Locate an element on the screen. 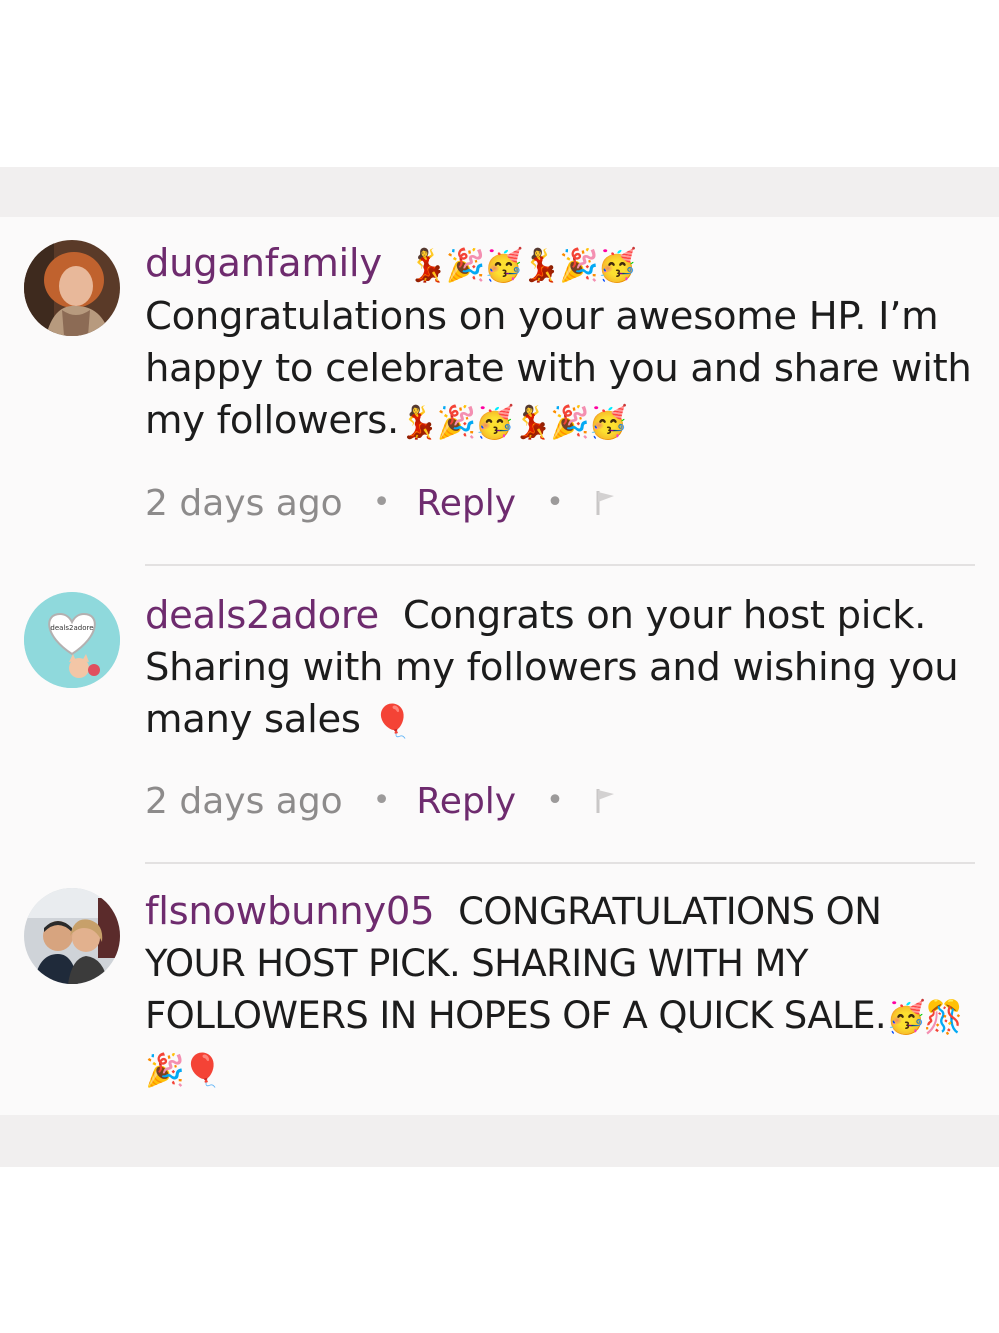 The width and height of the screenshot is (999, 1333). username-link: deals2adore is located at coordinates (262, 615).